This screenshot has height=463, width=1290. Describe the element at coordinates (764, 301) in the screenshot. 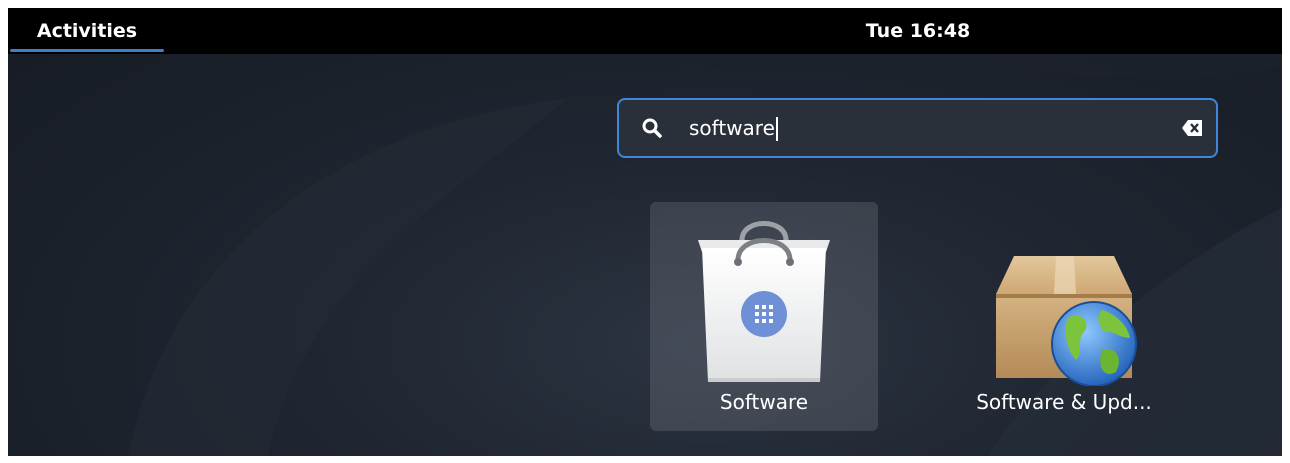

I see `software-bag-icon` at that location.